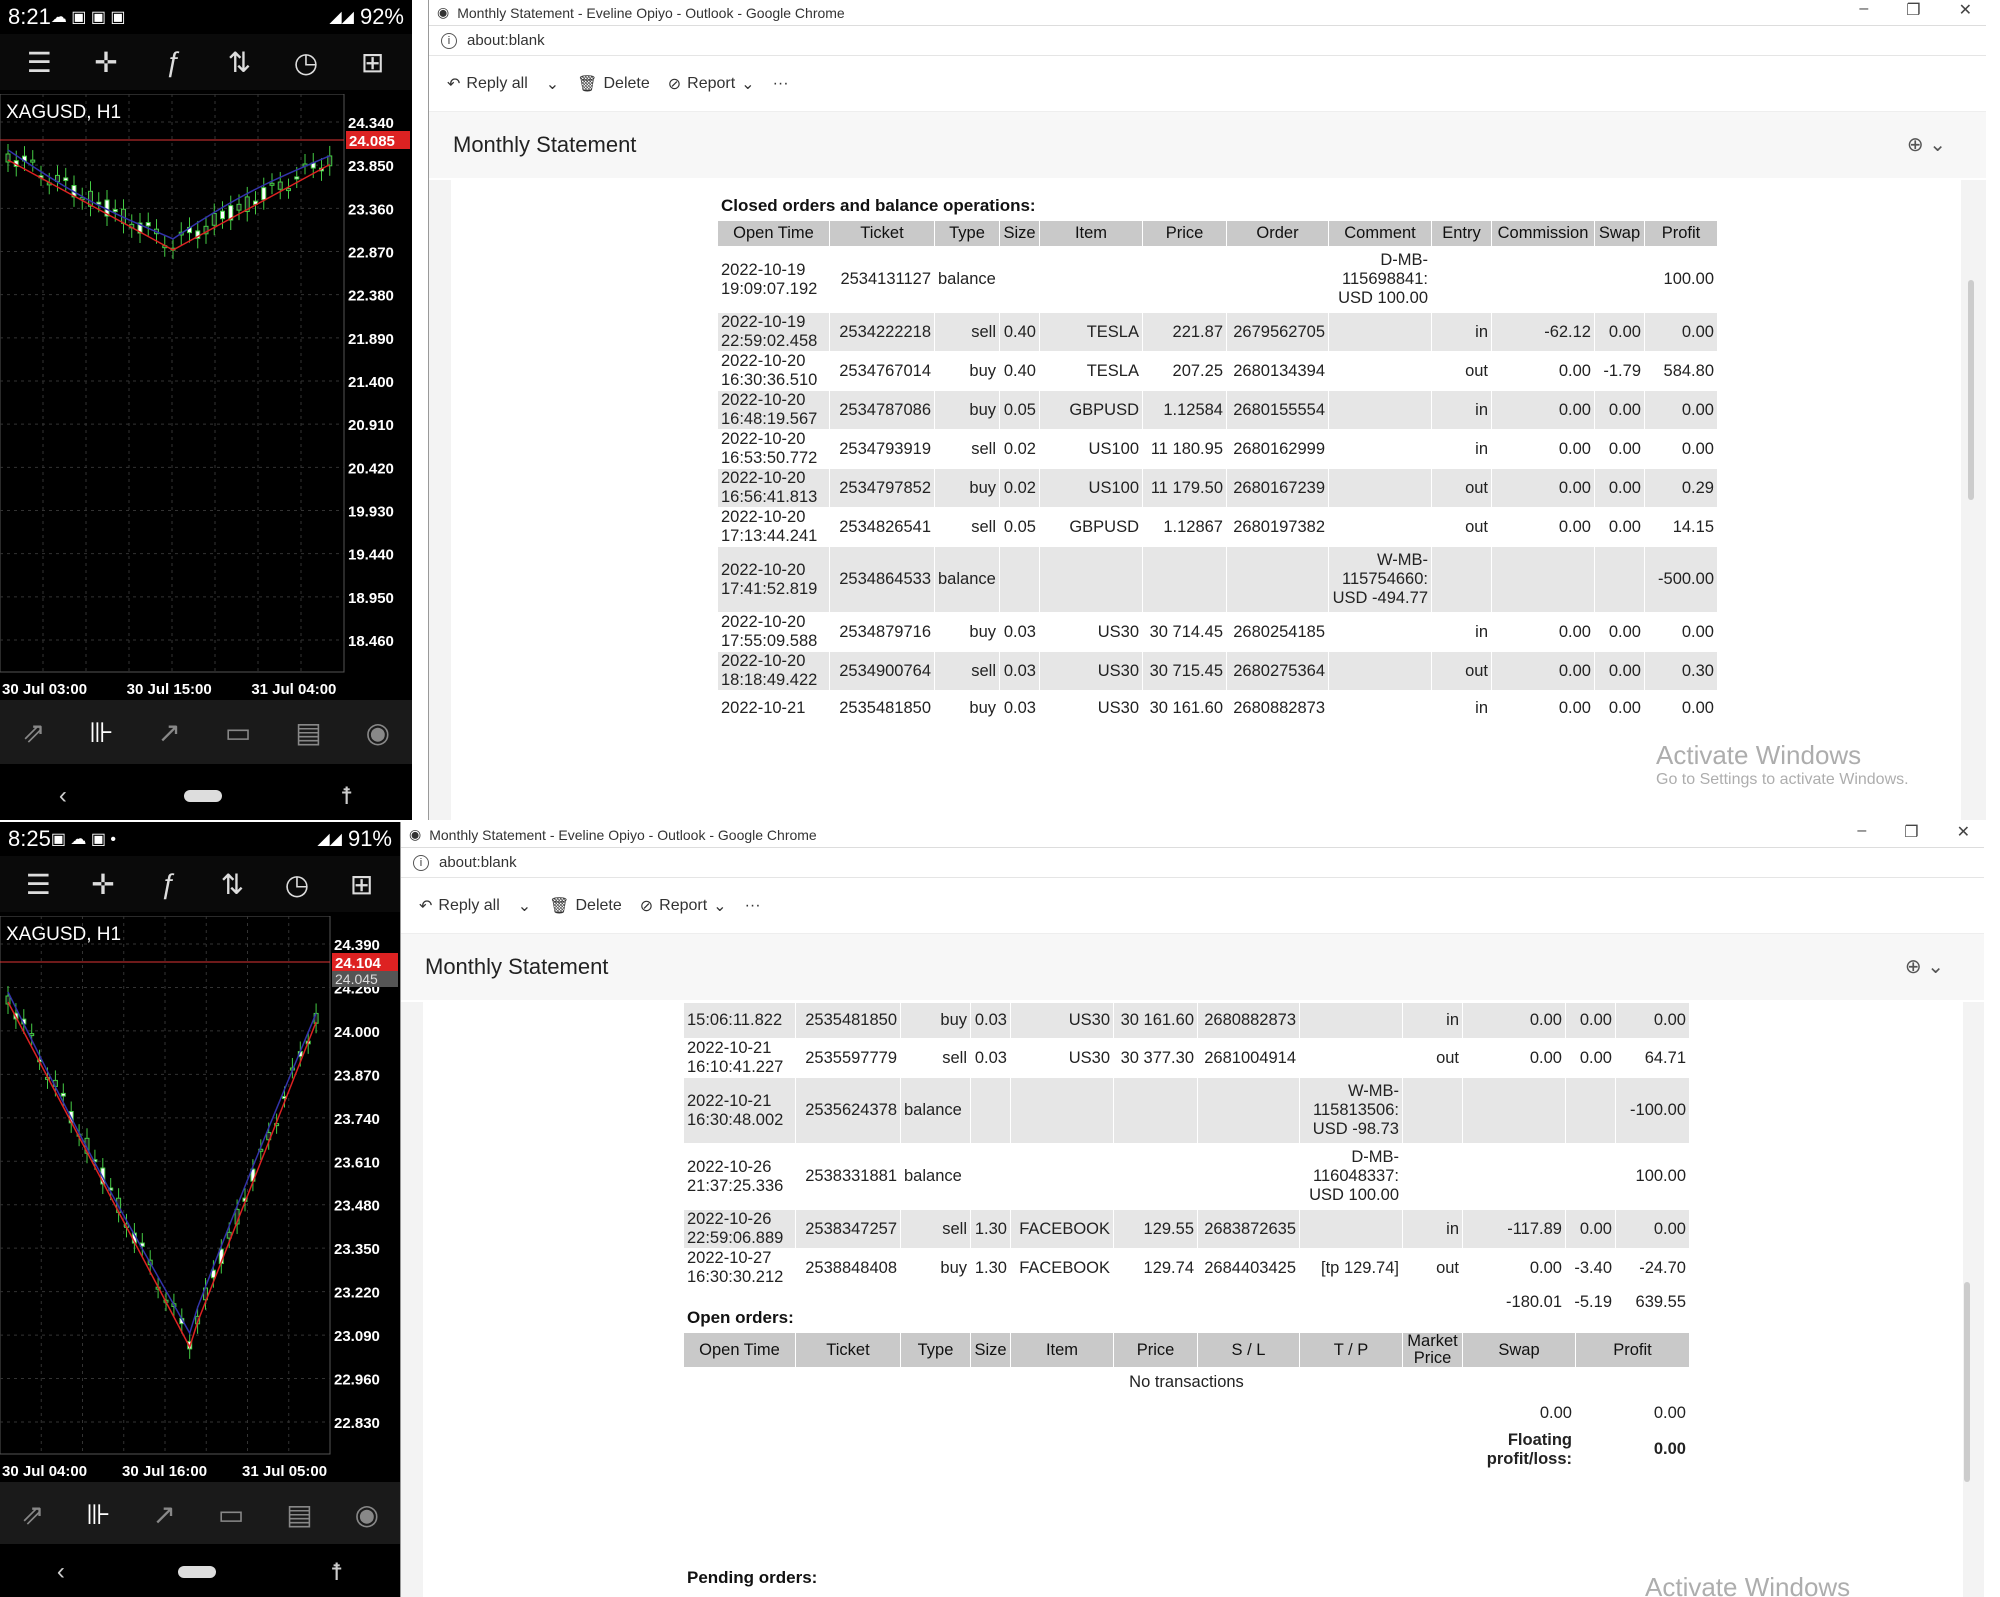  Describe the element at coordinates (1632, 1350) in the screenshot. I see `column-header: Profit` at that location.